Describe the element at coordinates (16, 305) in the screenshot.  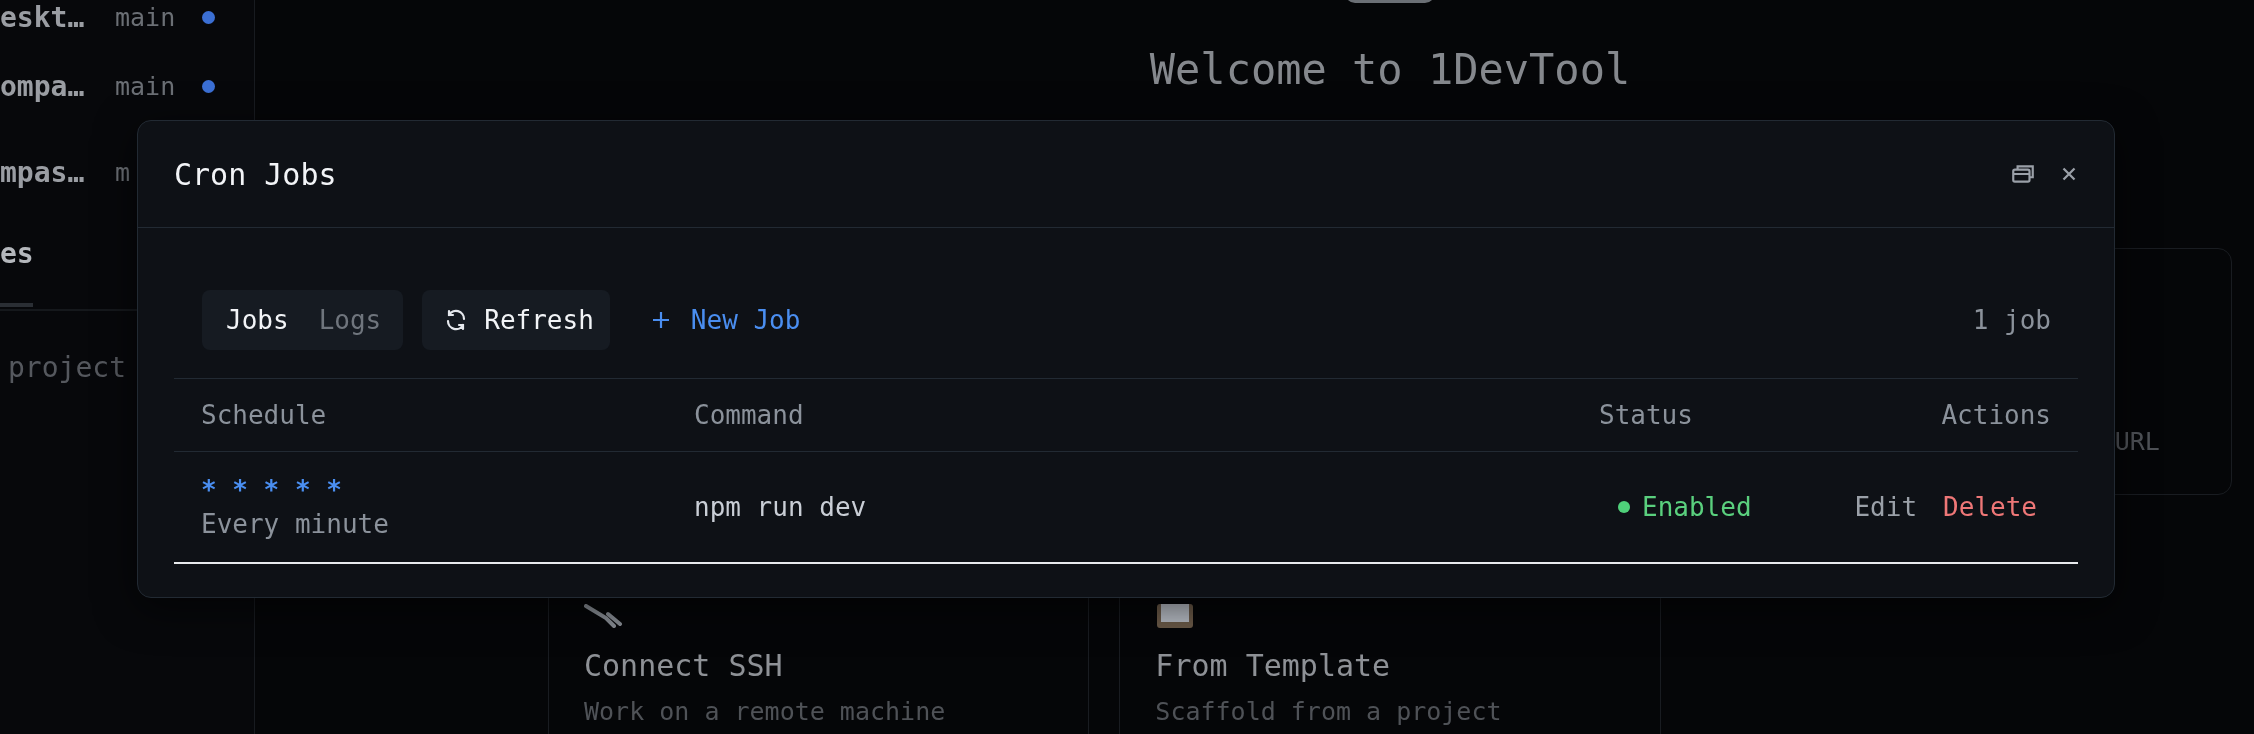
I see `tab-indicator` at that location.